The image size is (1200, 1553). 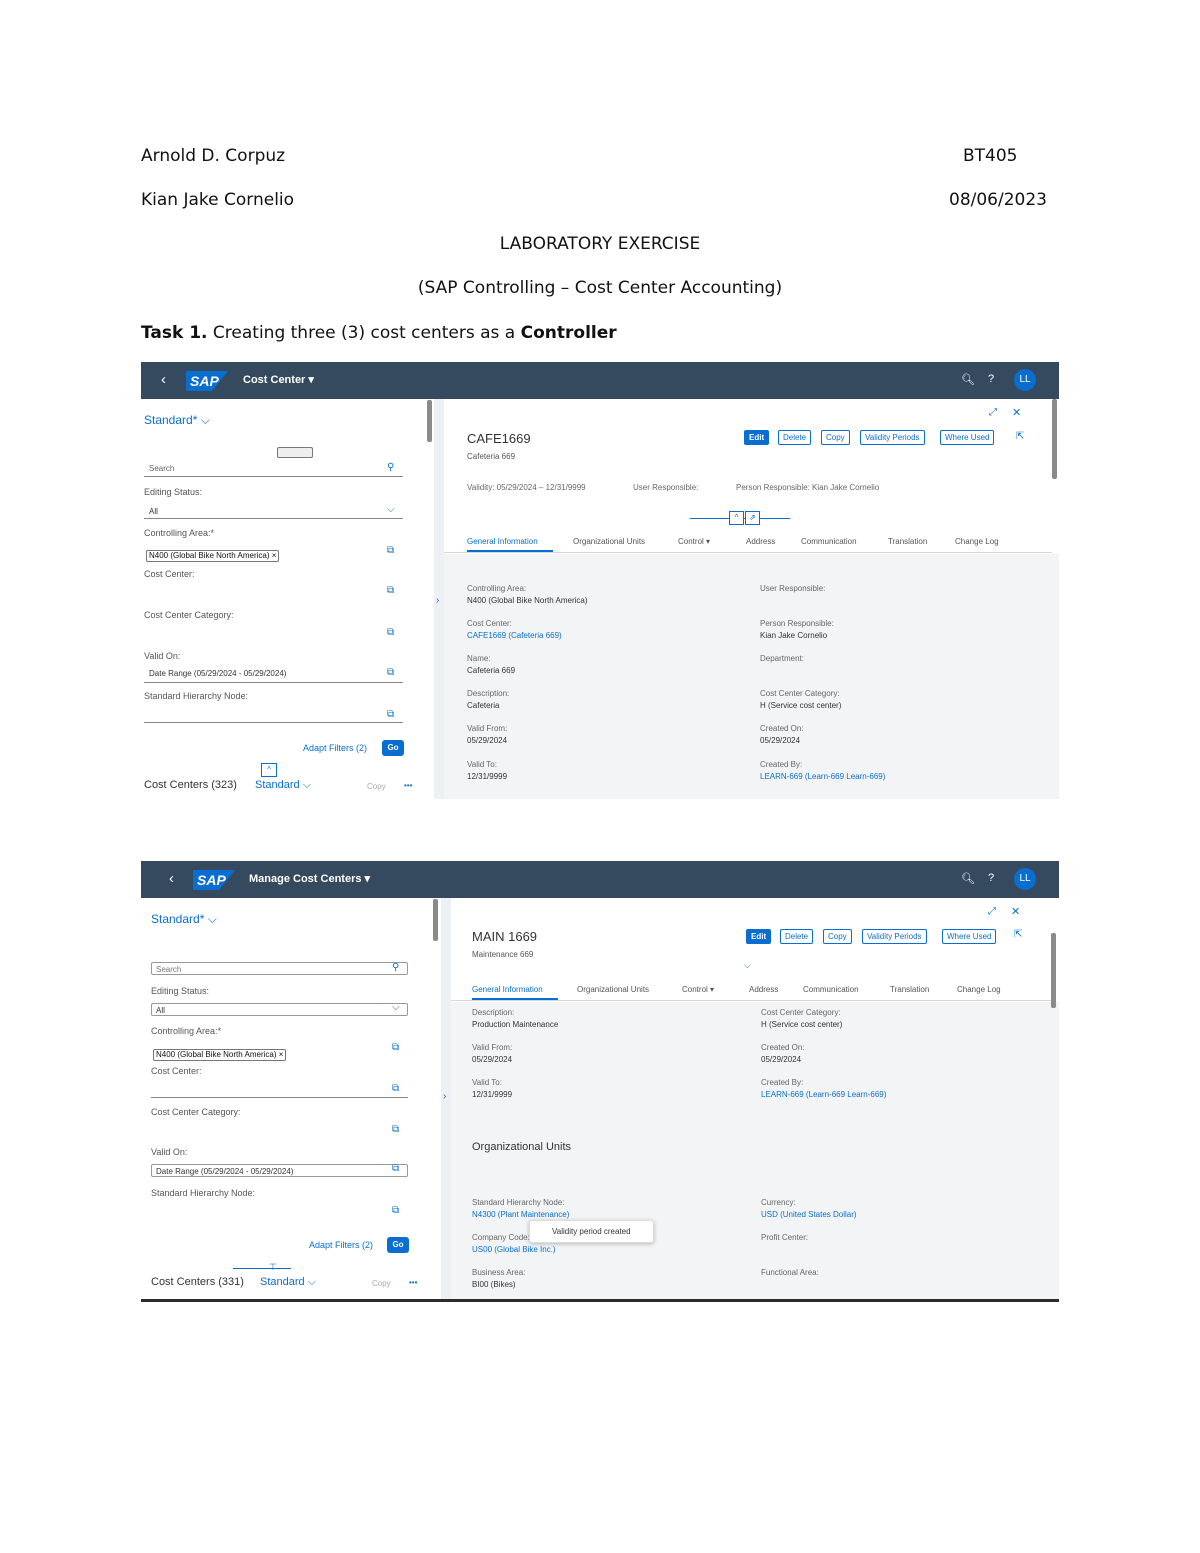 What do you see at coordinates (269, 770) in the screenshot?
I see `expand-icon: ^` at bounding box center [269, 770].